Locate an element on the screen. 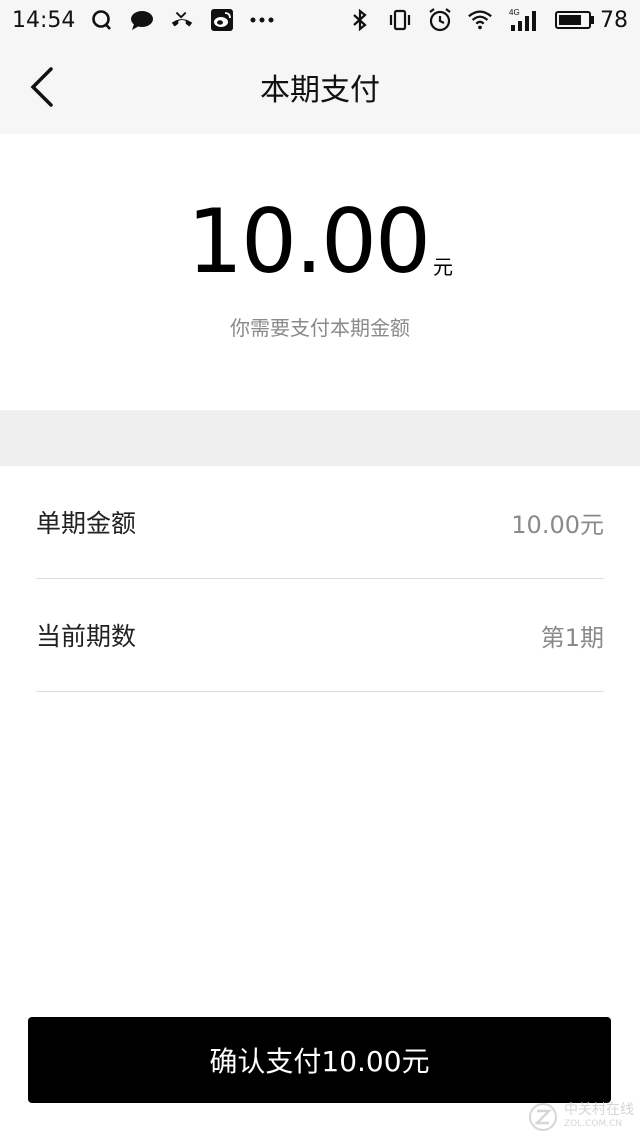  status-bar: 14:54 4G 78 is located at coordinates (320, 20).